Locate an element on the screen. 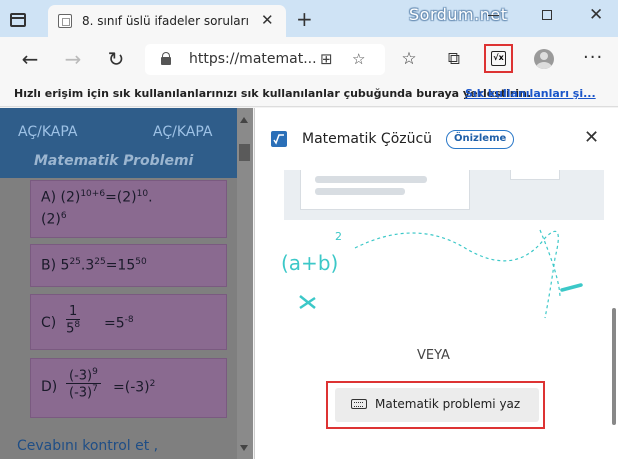 Image resolution: width=618 pixels, height=459 pixels. panel-scrollbar is located at coordinates (614, 366).